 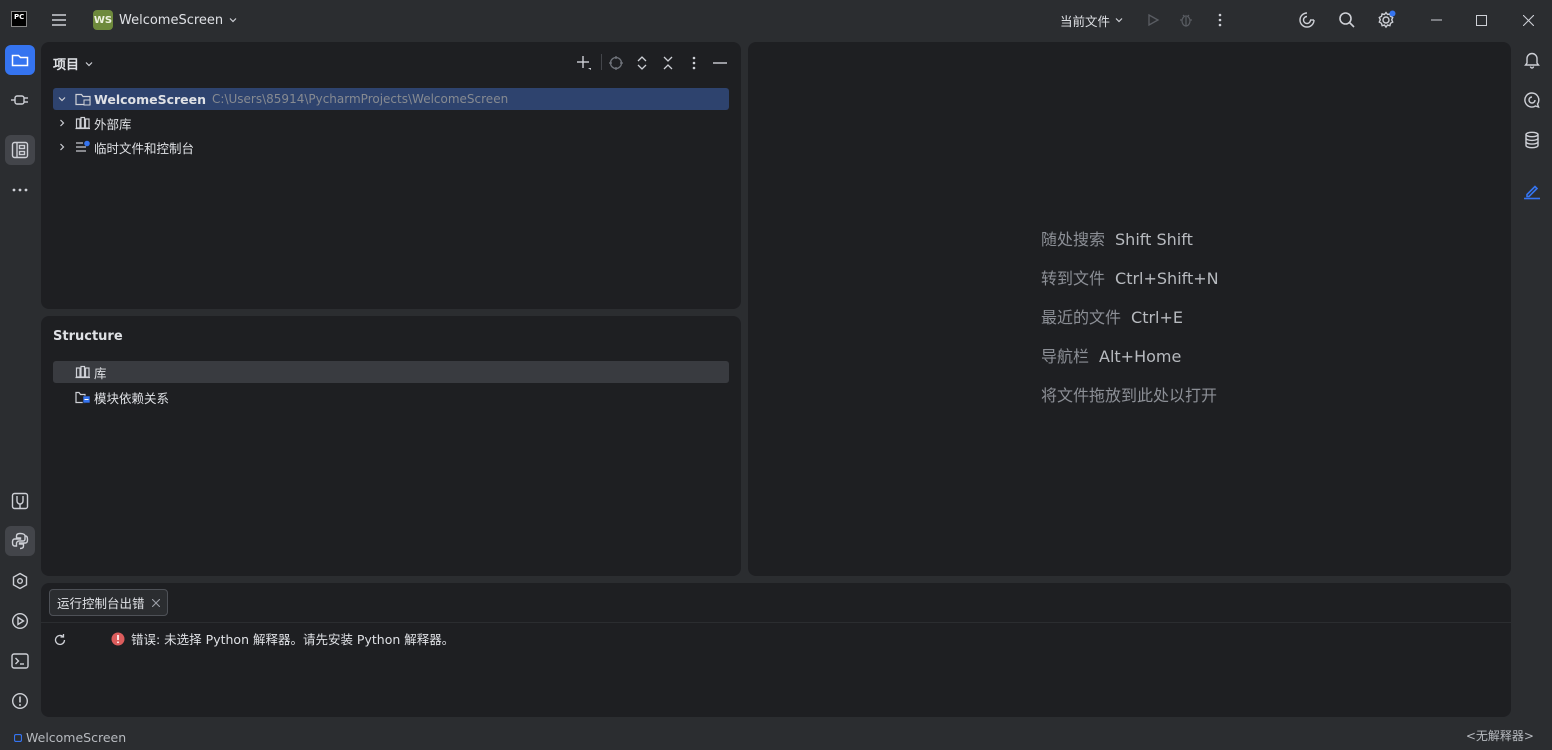 I want to click on hint-label: 转到文件, so click(x=1073, y=278).